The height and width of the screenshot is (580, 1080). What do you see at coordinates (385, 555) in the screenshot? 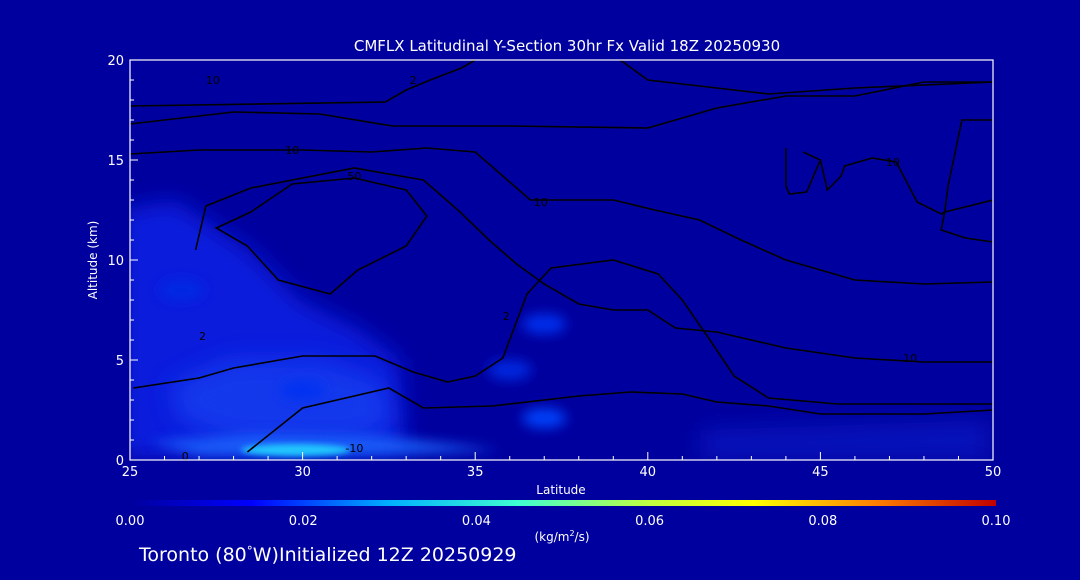
I see `footer-location-suffix: W)Initialized 12Z 20250929` at bounding box center [385, 555].